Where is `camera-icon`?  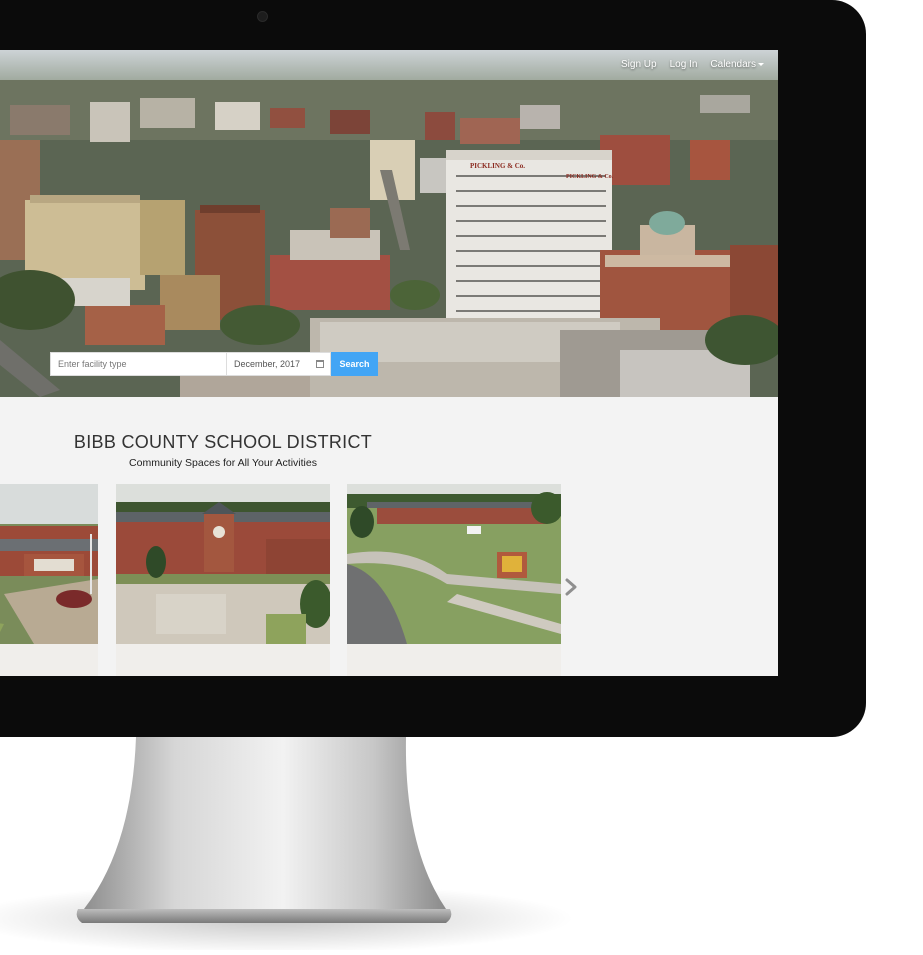
camera-icon is located at coordinates (262, 16).